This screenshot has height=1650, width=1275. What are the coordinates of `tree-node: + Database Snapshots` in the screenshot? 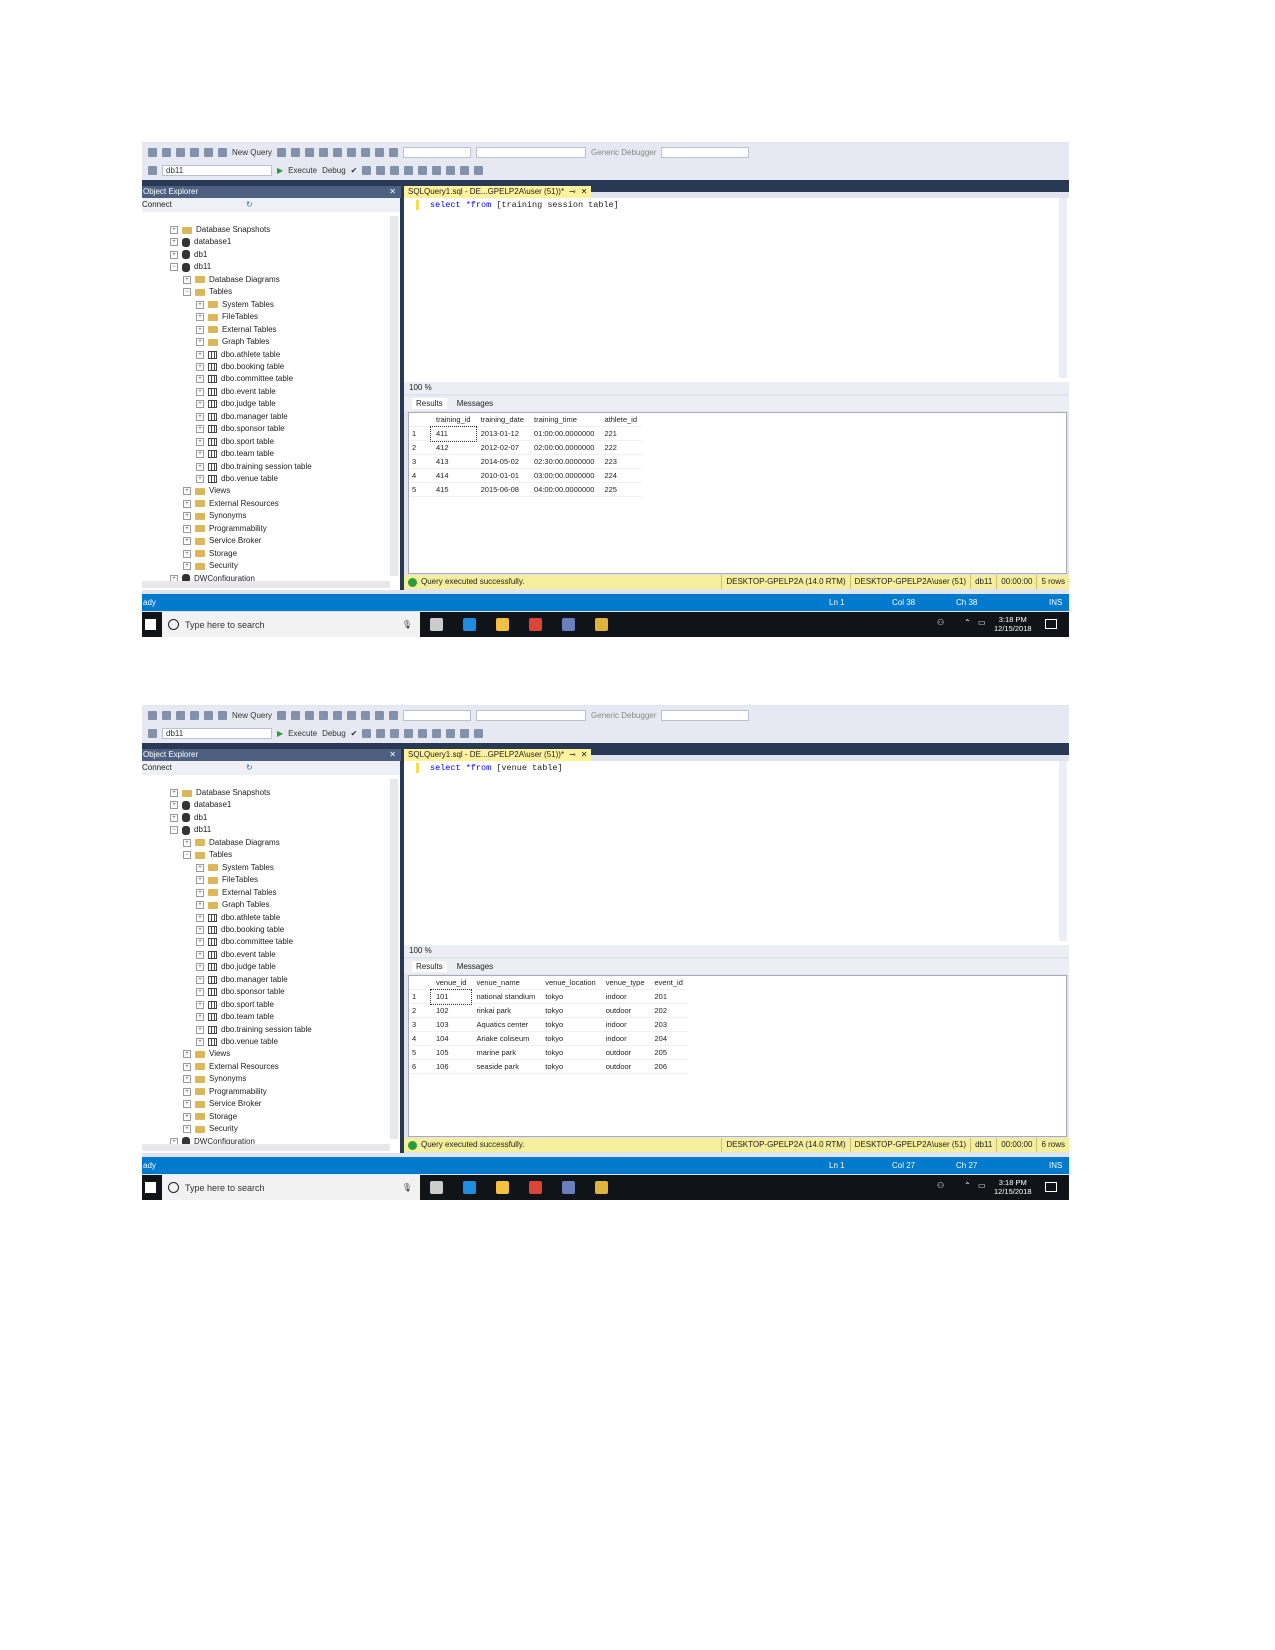 It's located at (220, 230).